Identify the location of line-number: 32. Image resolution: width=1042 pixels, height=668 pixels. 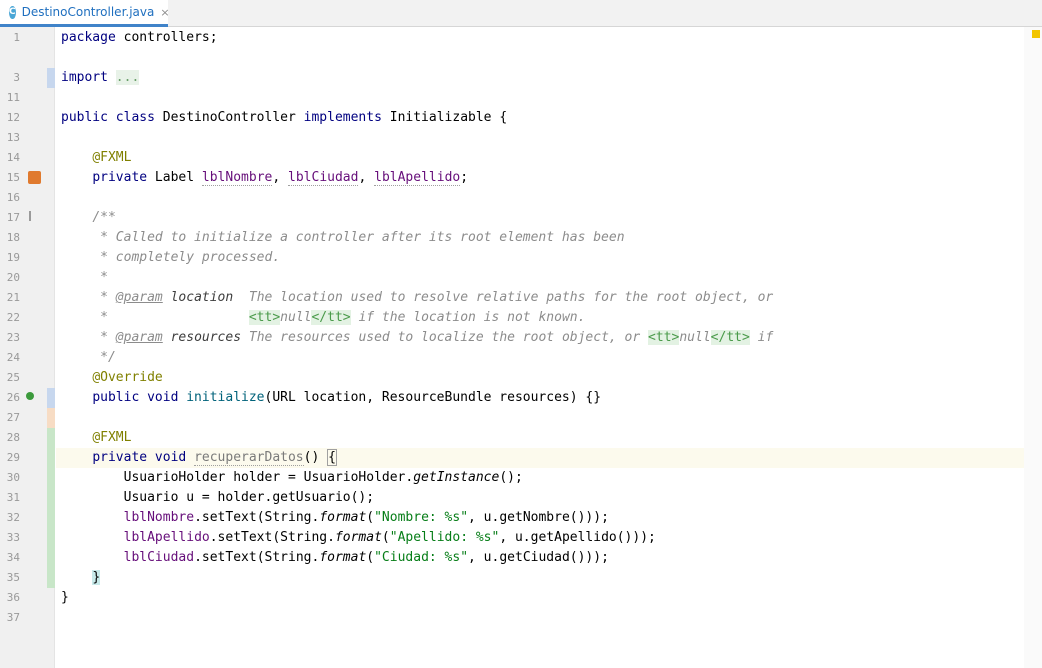
(13, 517).